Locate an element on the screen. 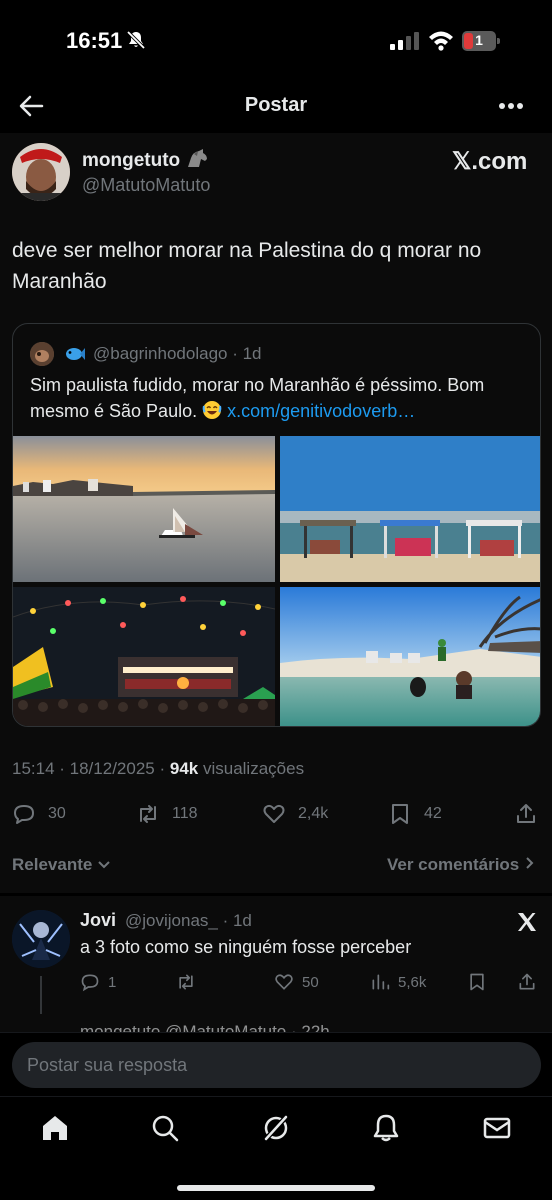 This screenshot has width=552, height=1200. author-name-text: mongetuto is located at coordinates (131, 160).